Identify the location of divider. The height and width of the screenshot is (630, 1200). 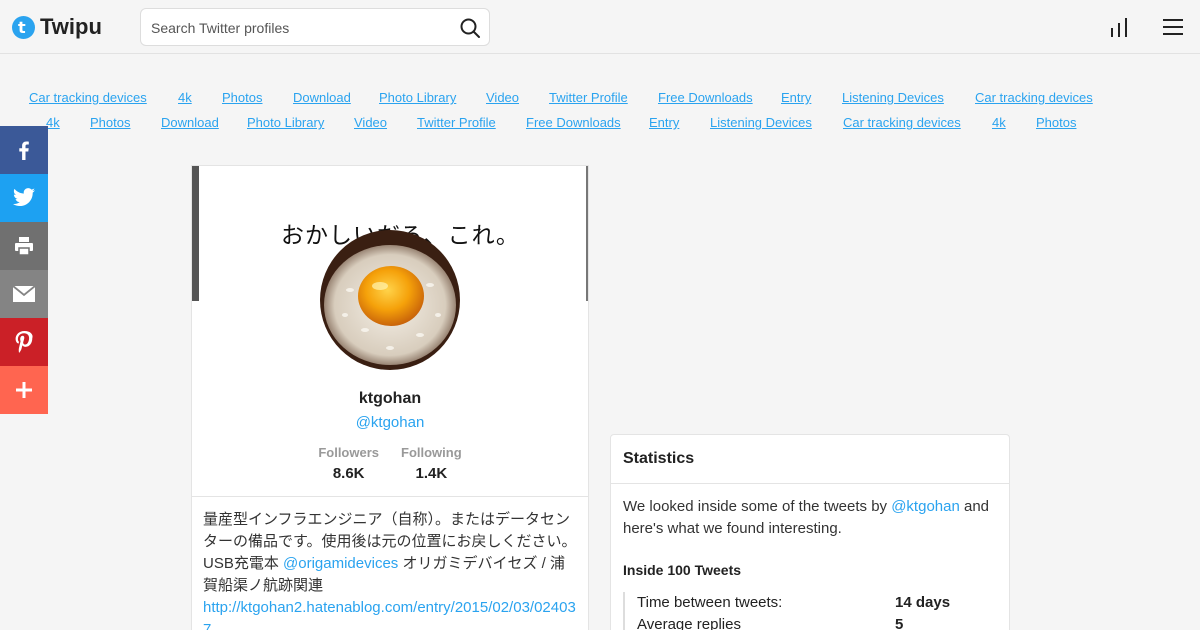
(390, 496).